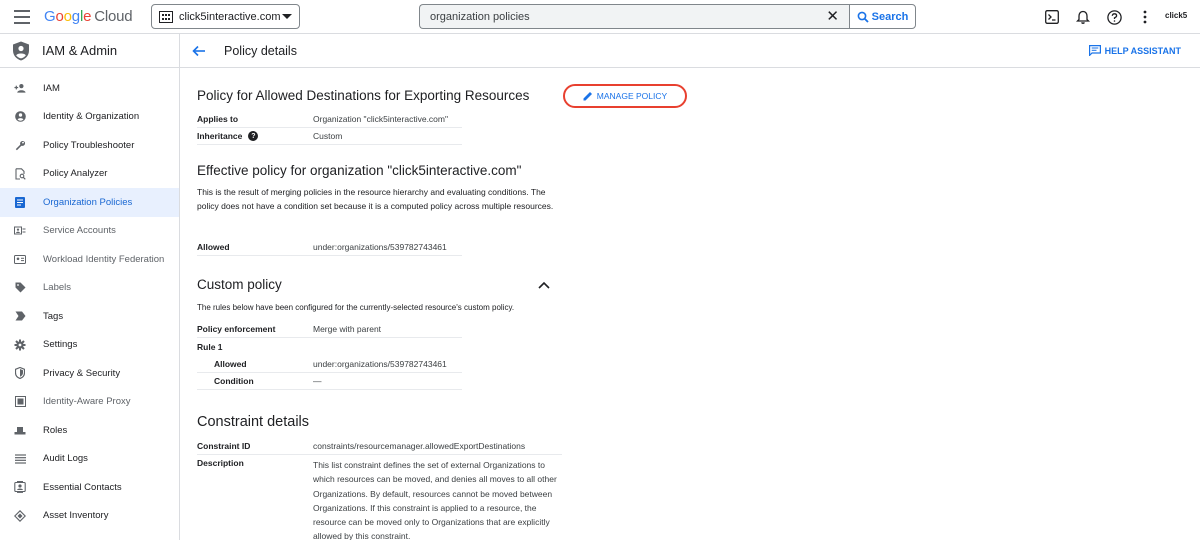 This screenshot has width=1200, height=540. Describe the element at coordinates (329, 247) in the screenshot. I see `effective-allowed-row: Allowed under:organizations/539782743461` at that location.